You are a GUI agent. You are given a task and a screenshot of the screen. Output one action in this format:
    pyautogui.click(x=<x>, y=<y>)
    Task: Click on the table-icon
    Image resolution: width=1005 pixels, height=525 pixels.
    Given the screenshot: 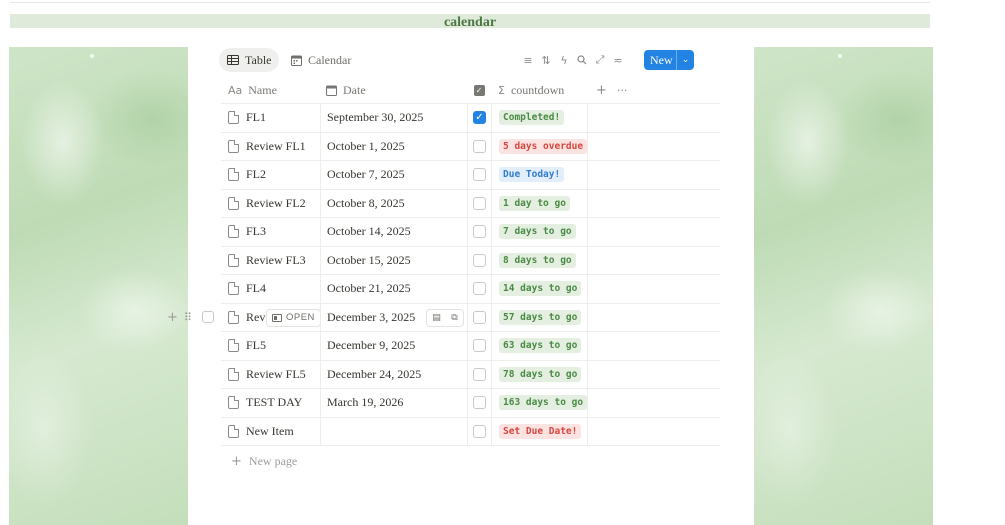 What is the action you would take?
    pyautogui.click(x=233, y=60)
    